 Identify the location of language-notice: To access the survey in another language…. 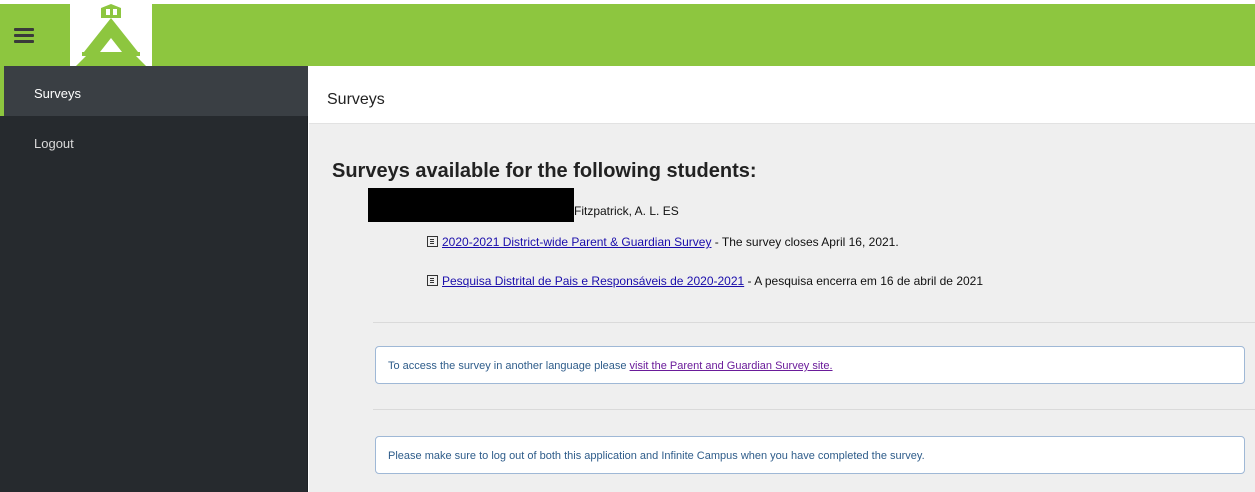
(810, 365).